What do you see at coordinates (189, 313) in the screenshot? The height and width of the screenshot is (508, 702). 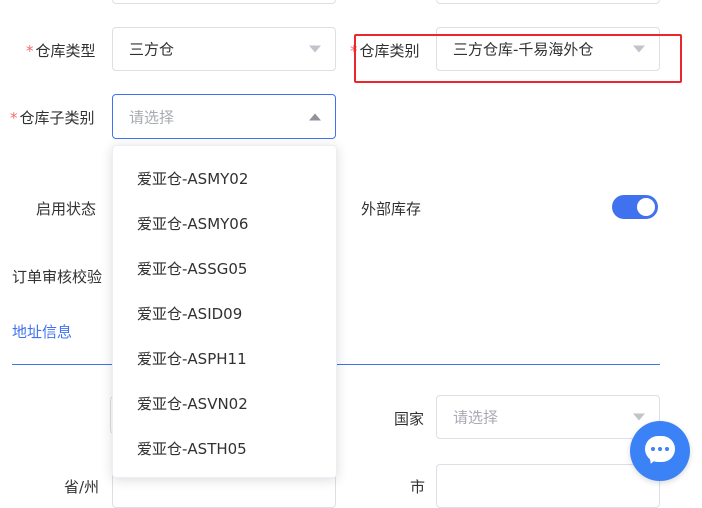 I see `dropdown-option: 爱亚仓-ASID09` at bounding box center [189, 313].